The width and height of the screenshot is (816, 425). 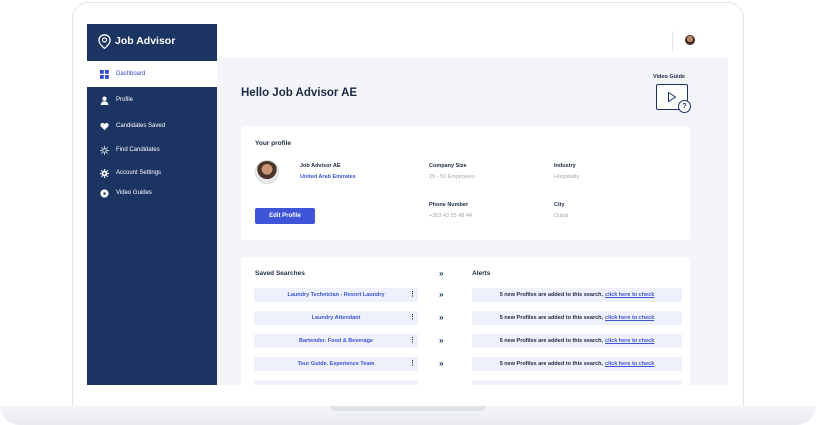 I want to click on saved-search-item: Bartender. Food & Beverage ⋮, so click(x=336, y=341).